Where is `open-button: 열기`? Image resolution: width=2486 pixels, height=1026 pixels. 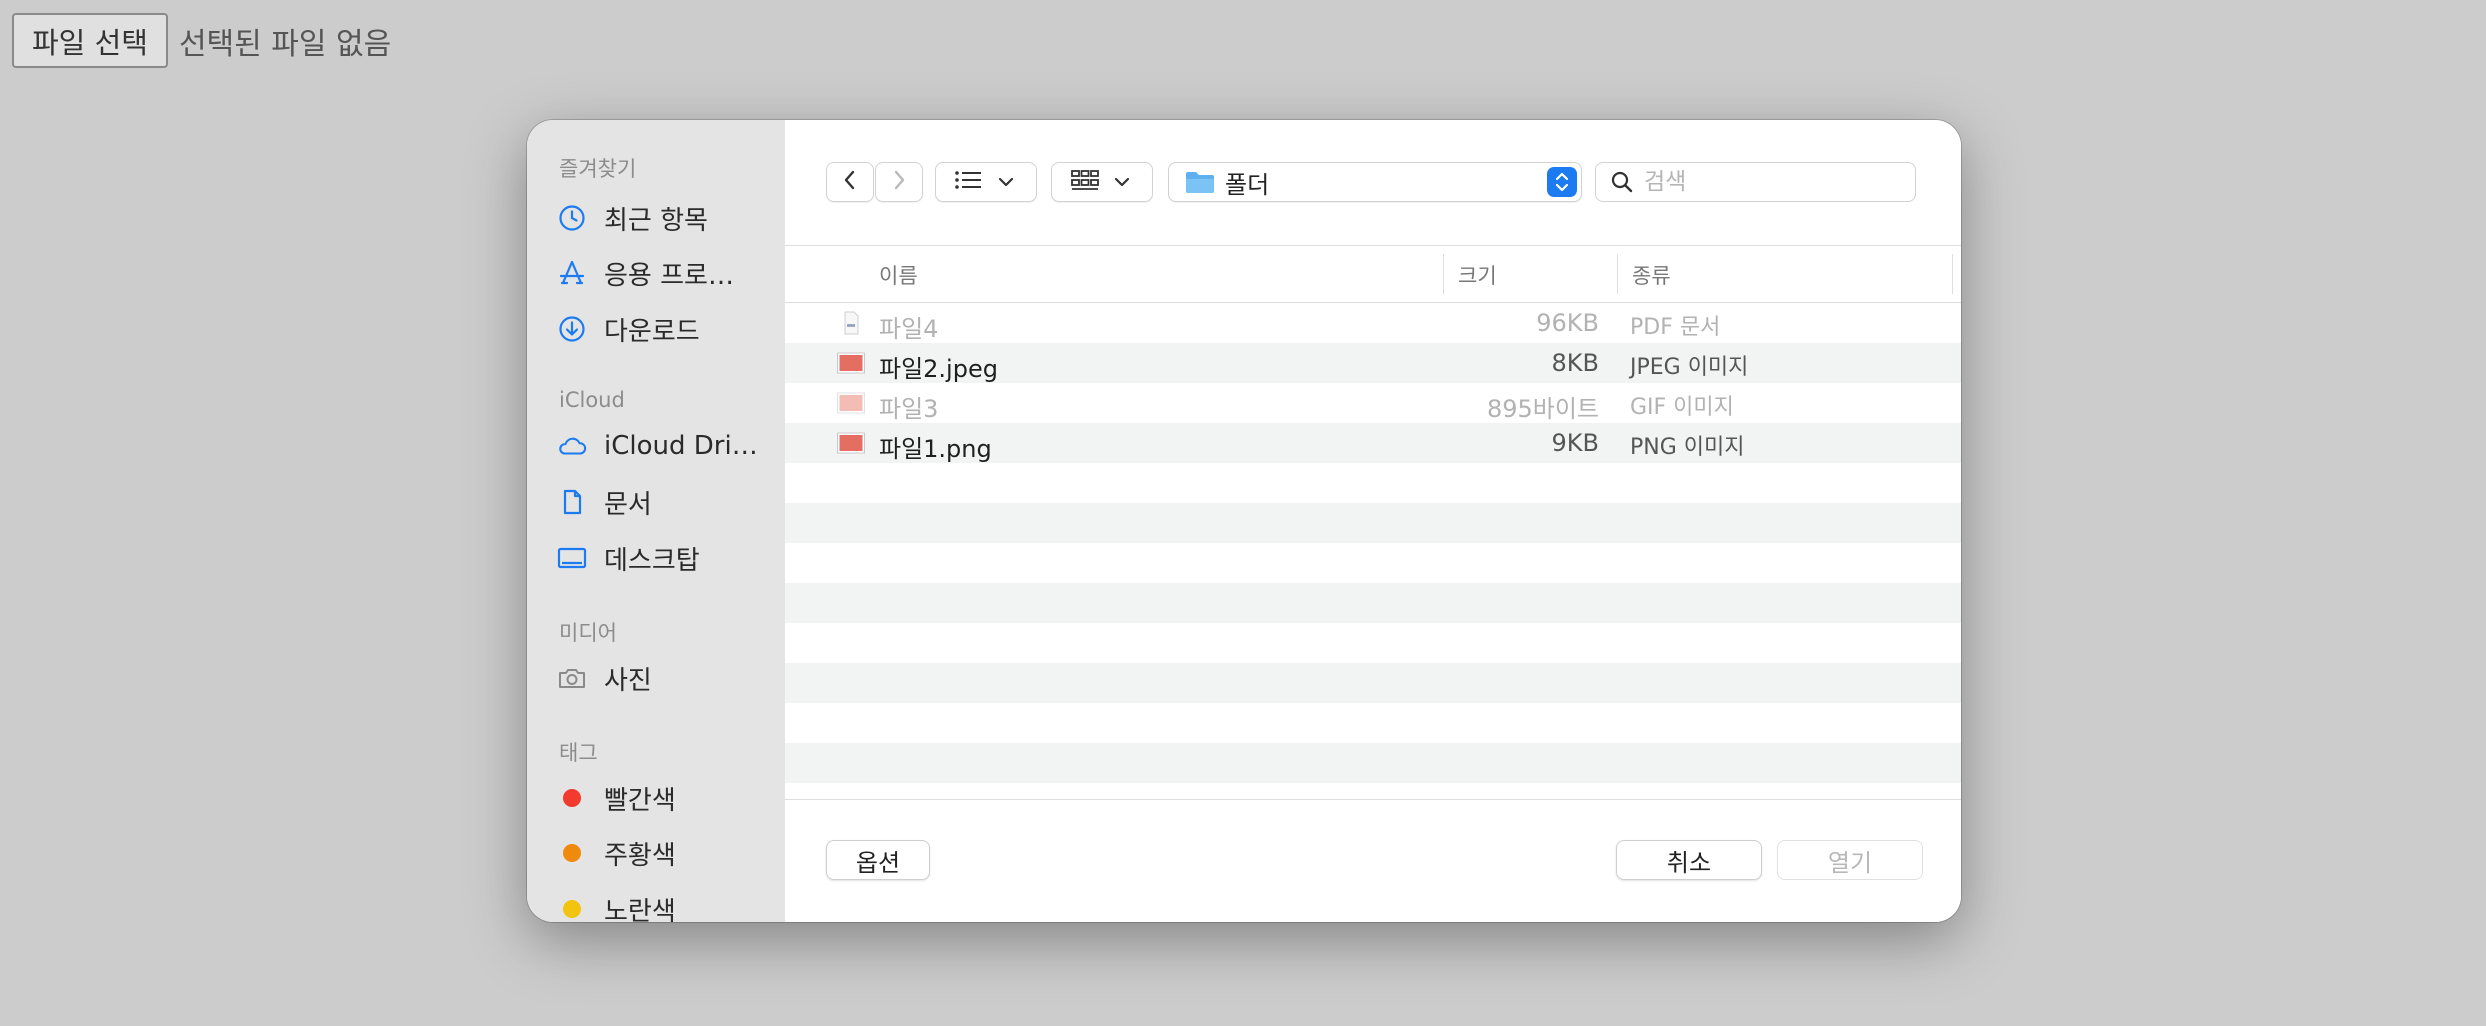 open-button: 열기 is located at coordinates (1850, 860).